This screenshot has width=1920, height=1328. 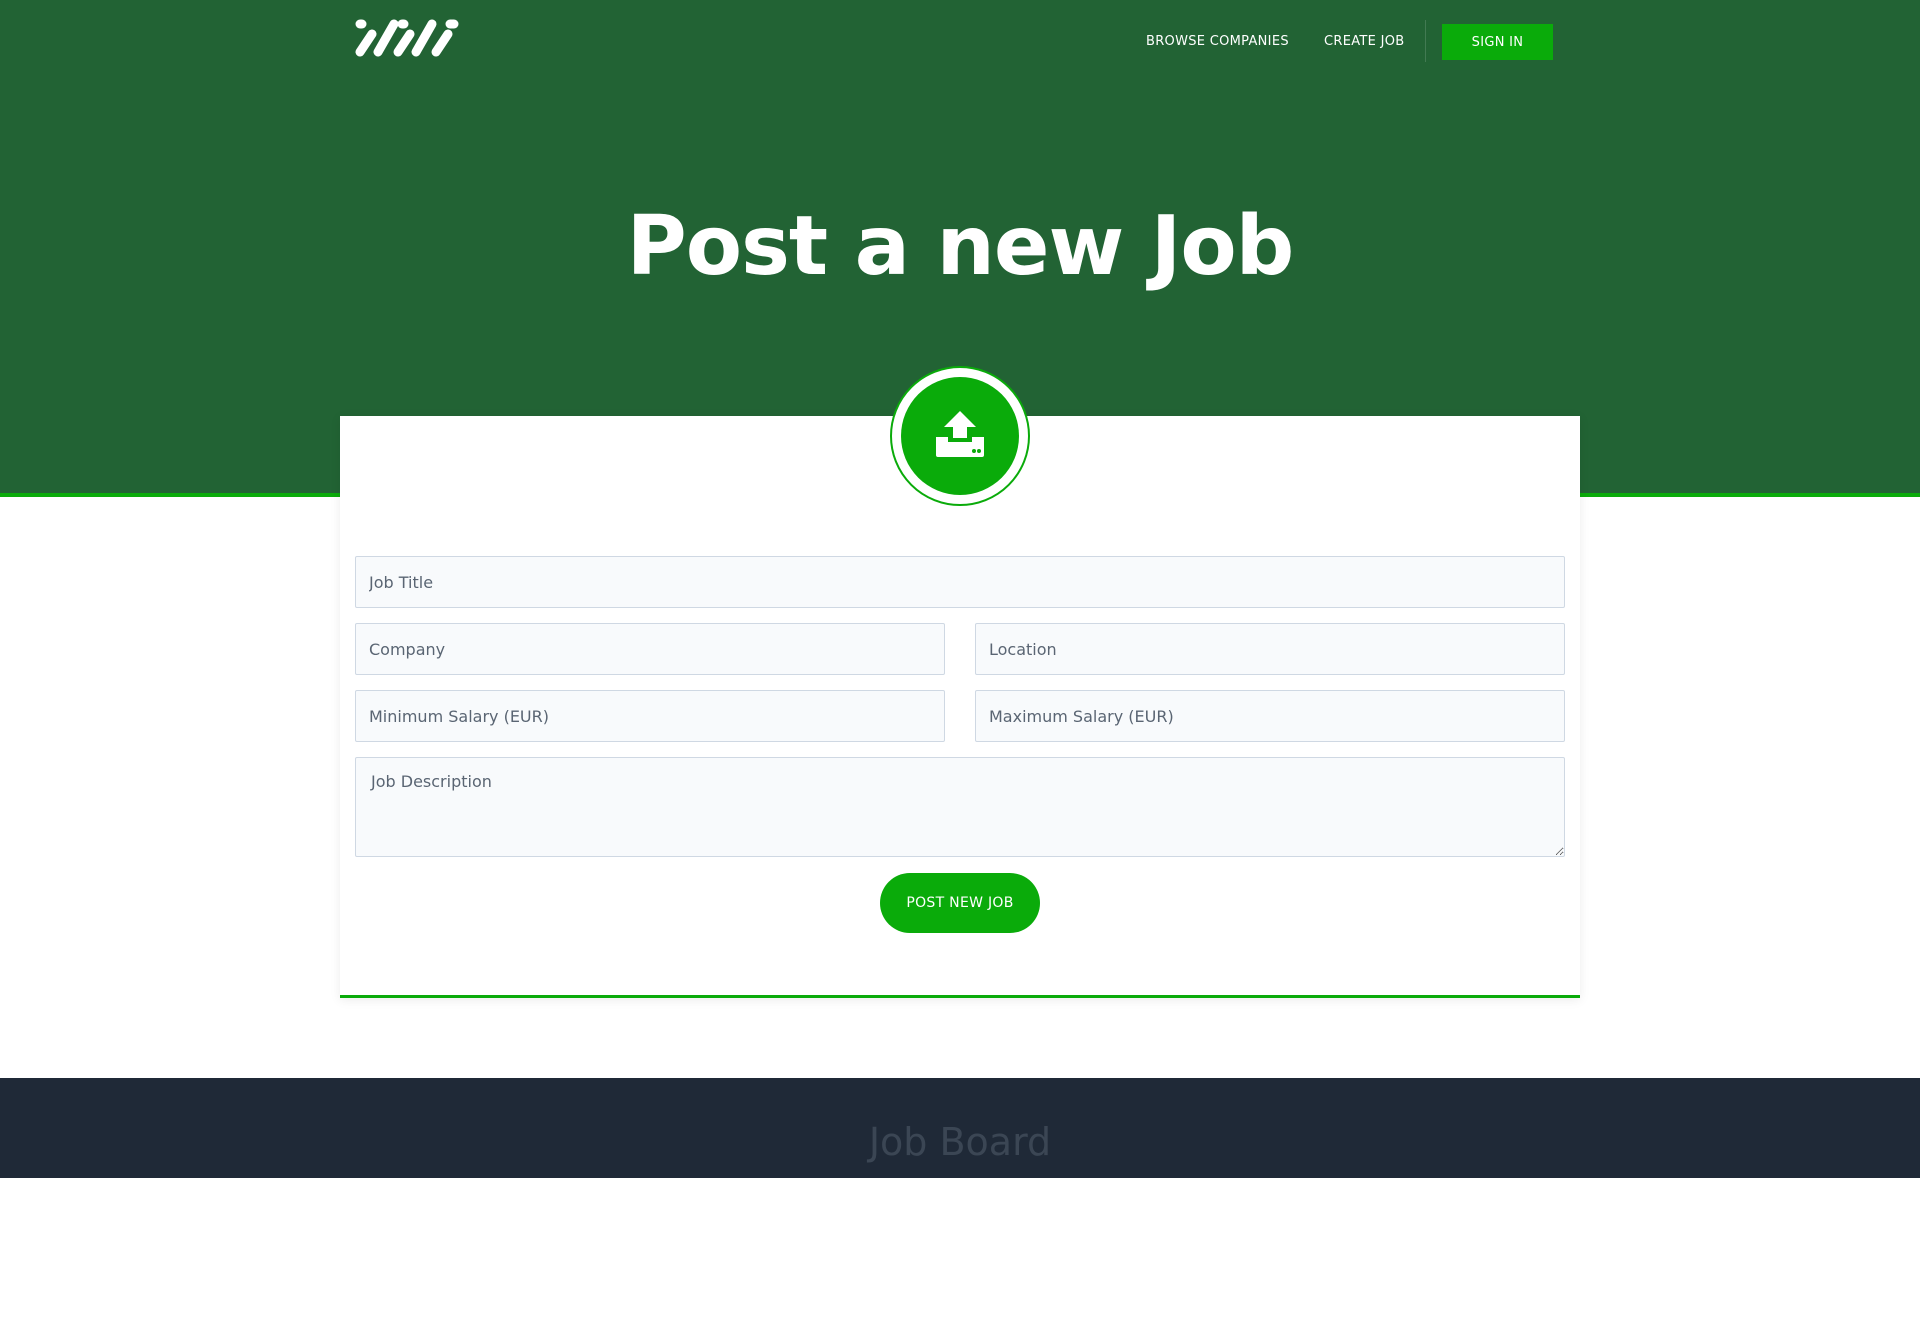 What do you see at coordinates (1364, 42) in the screenshot?
I see `nav-create-job: CREATE JOB` at bounding box center [1364, 42].